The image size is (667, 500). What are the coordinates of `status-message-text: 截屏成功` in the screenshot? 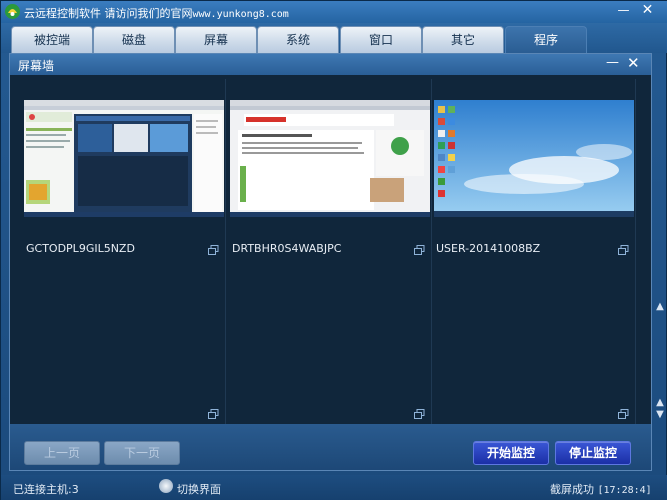 It's located at (572, 489).